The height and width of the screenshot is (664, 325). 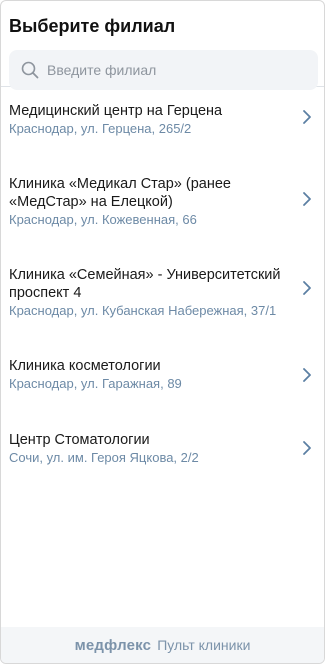 I want to click on branch-address: Краснодар, ул. Кожевенная, 66, so click(x=103, y=219).